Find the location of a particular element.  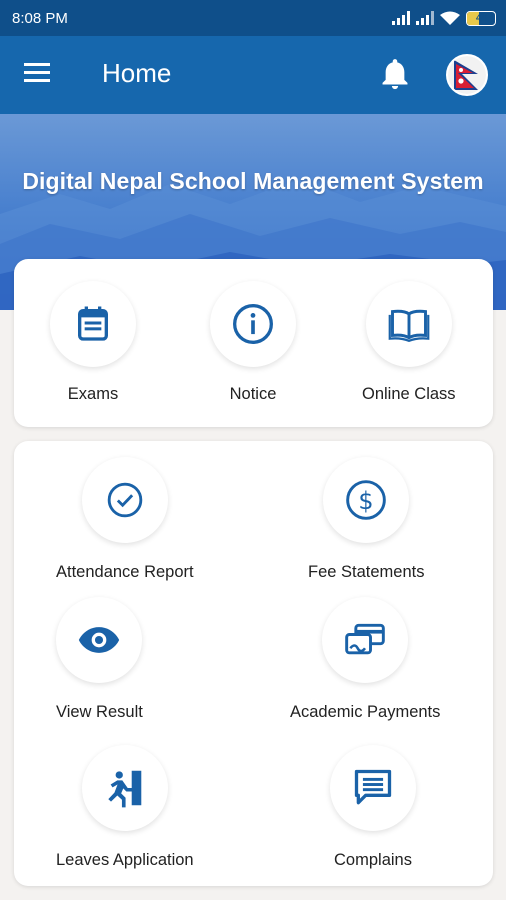

complains-label: Complains is located at coordinates (373, 860).